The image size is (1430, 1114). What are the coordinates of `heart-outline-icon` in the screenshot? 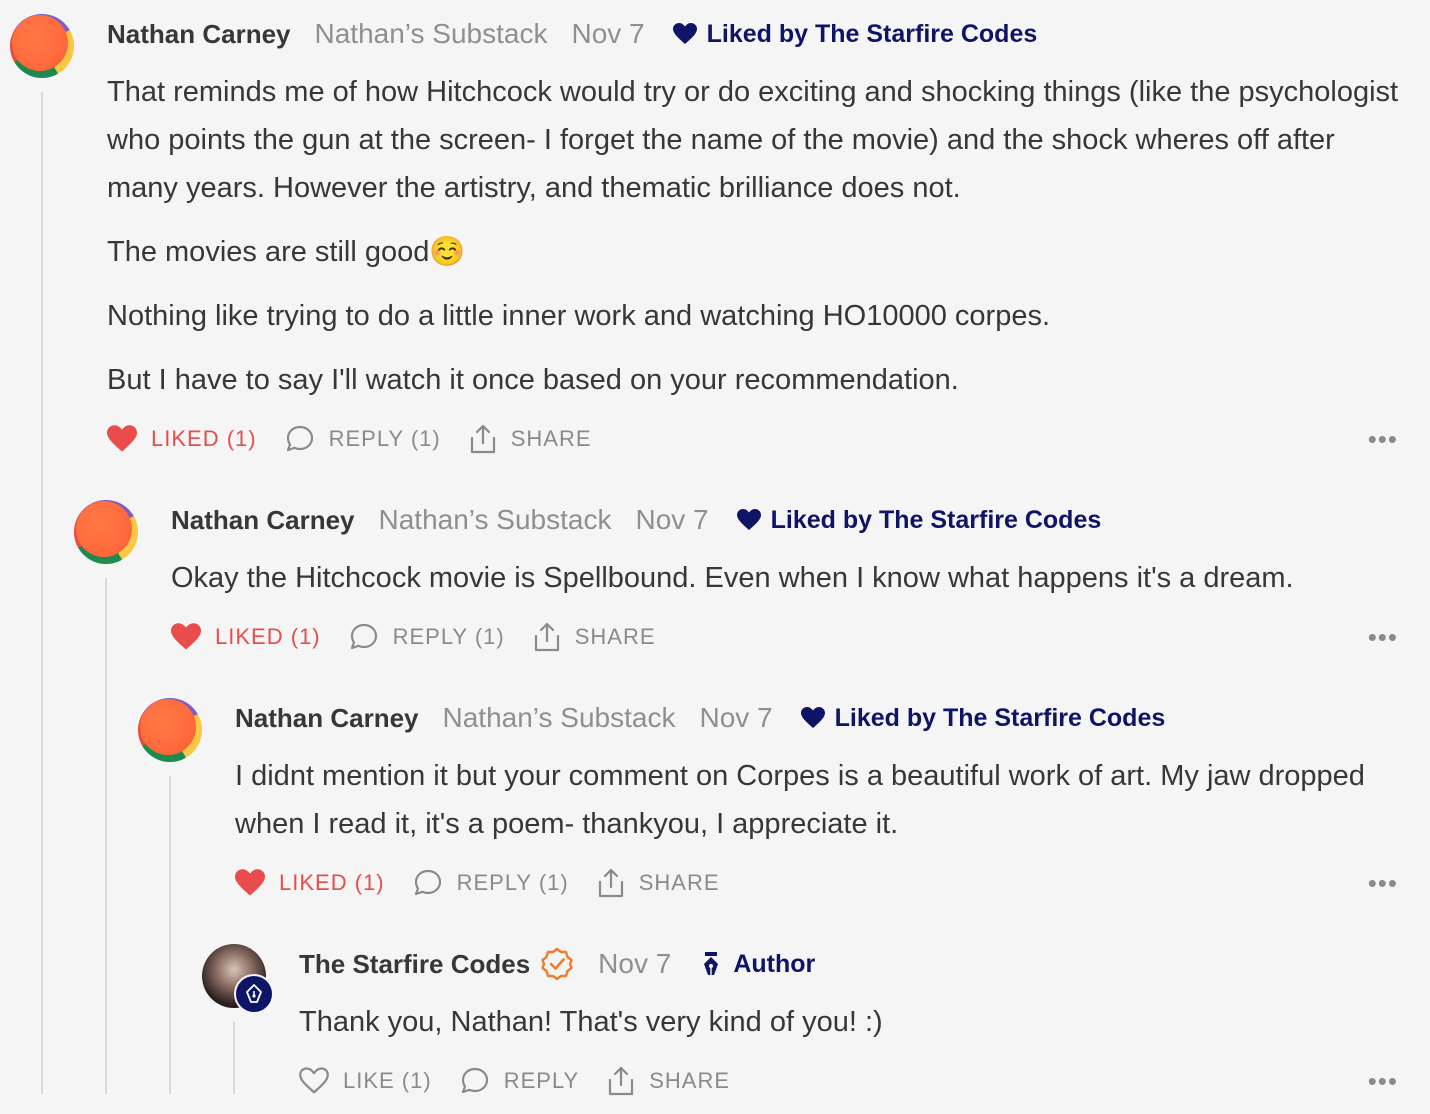 It's located at (314, 1080).